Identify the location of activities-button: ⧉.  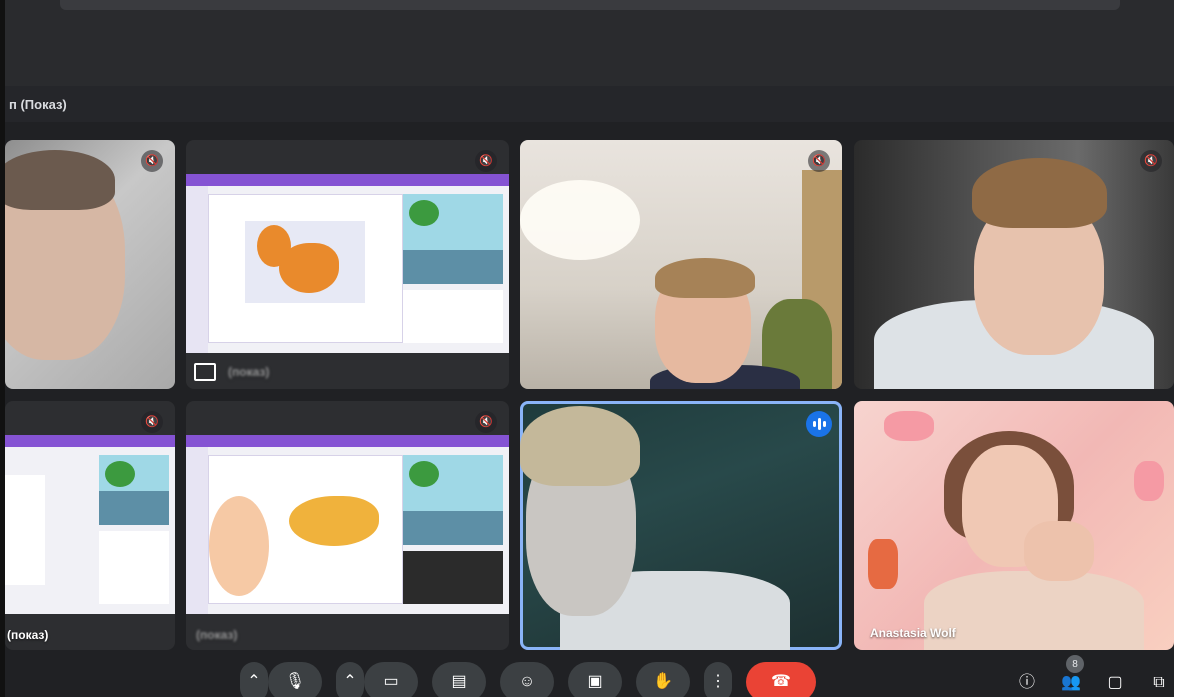
(1159, 683).